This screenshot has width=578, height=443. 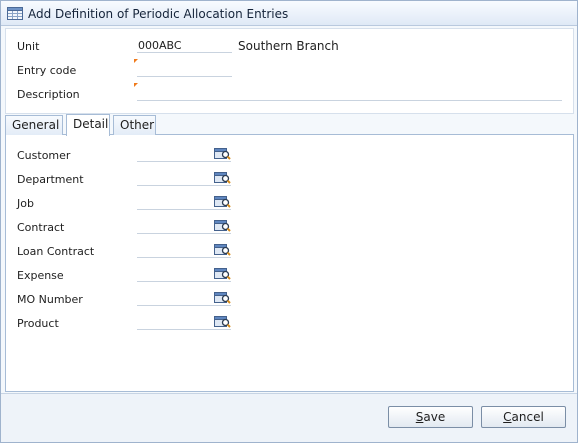 What do you see at coordinates (184, 233) in the screenshot?
I see `contract-underline` at bounding box center [184, 233].